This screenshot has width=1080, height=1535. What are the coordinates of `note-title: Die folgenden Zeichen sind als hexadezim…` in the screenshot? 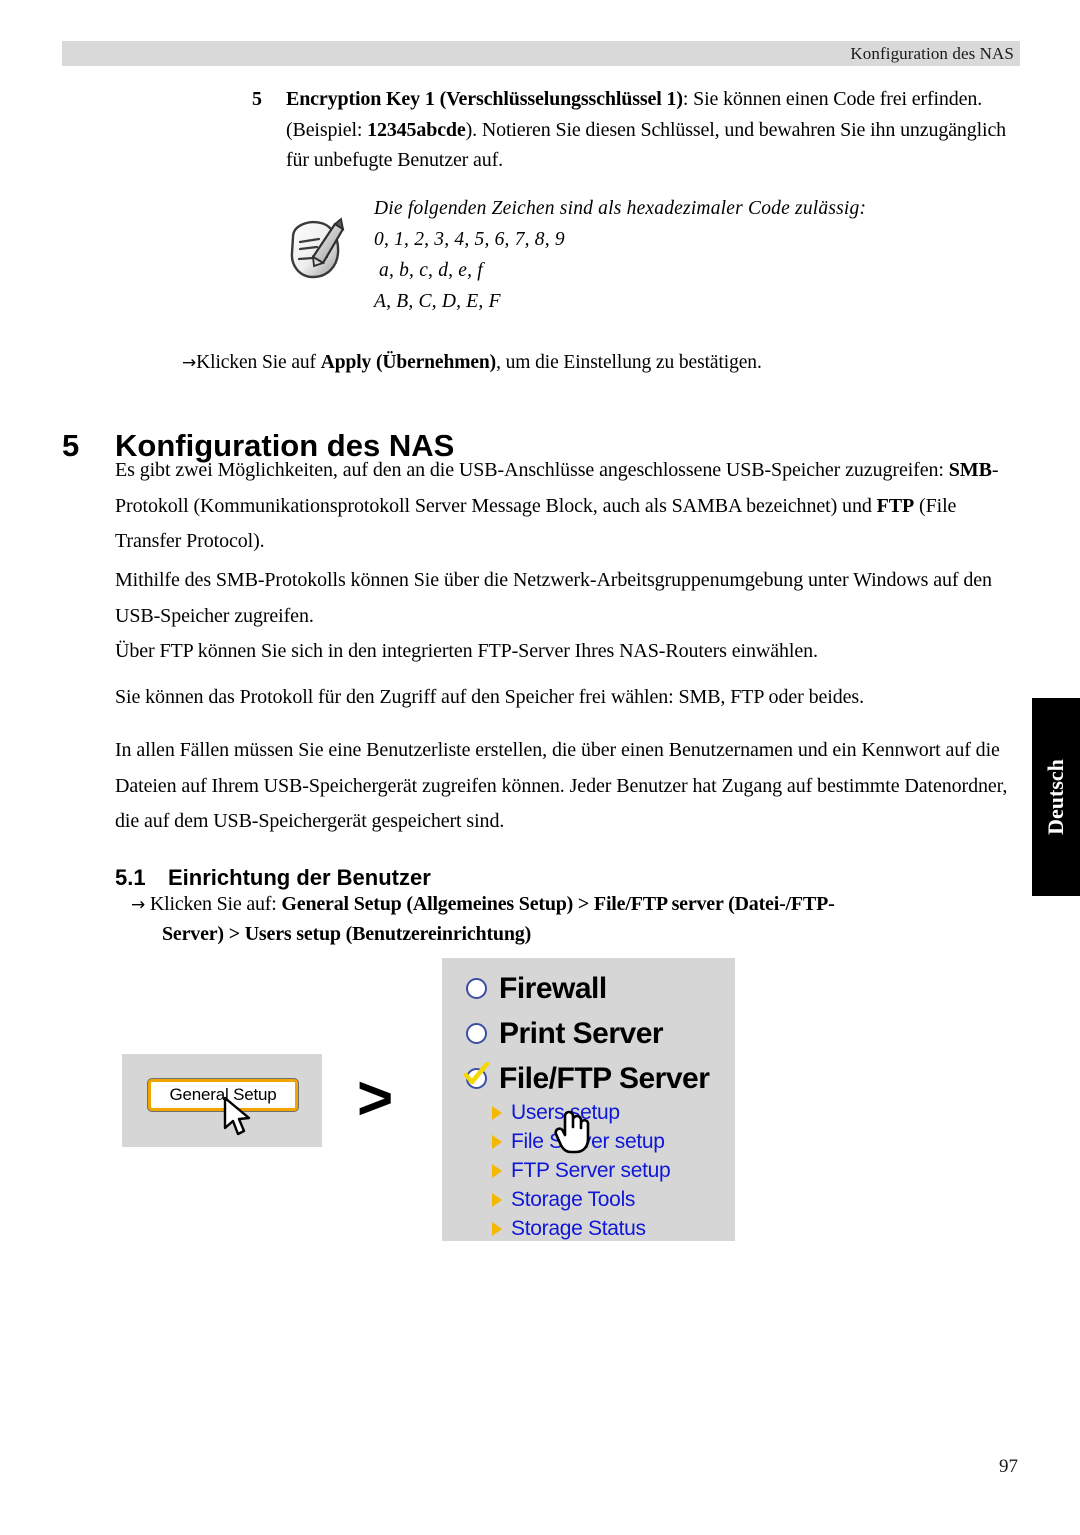 It's located at (620, 208).